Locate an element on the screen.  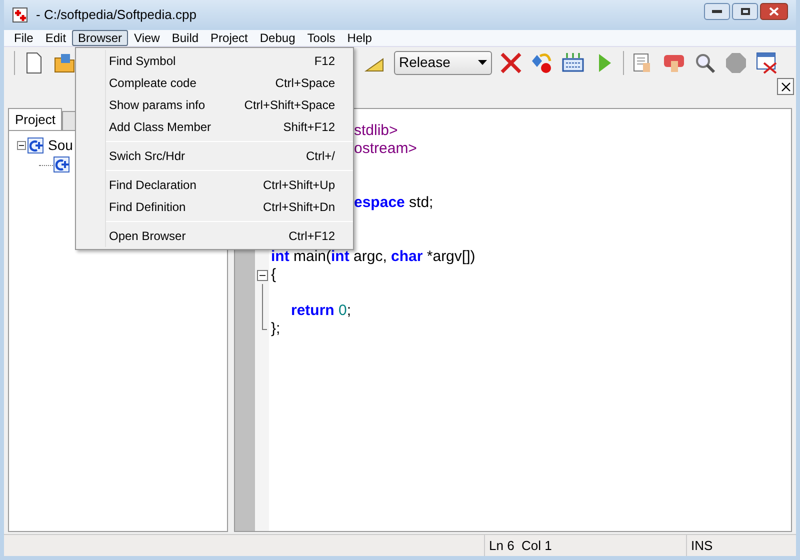
code-line: espace std; is located at coordinates (394, 203).